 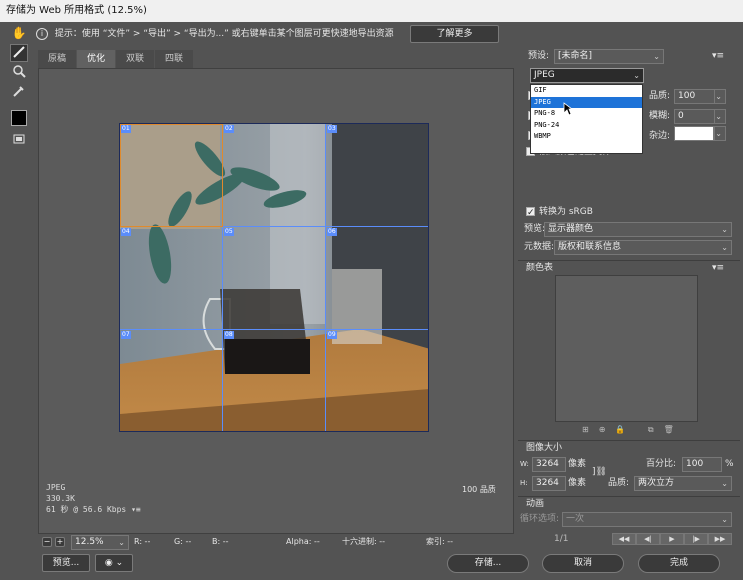 What do you see at coordinates (183, 541) in the screenshot?
I see `status-g: G: --` at bounding box center [183, 541].